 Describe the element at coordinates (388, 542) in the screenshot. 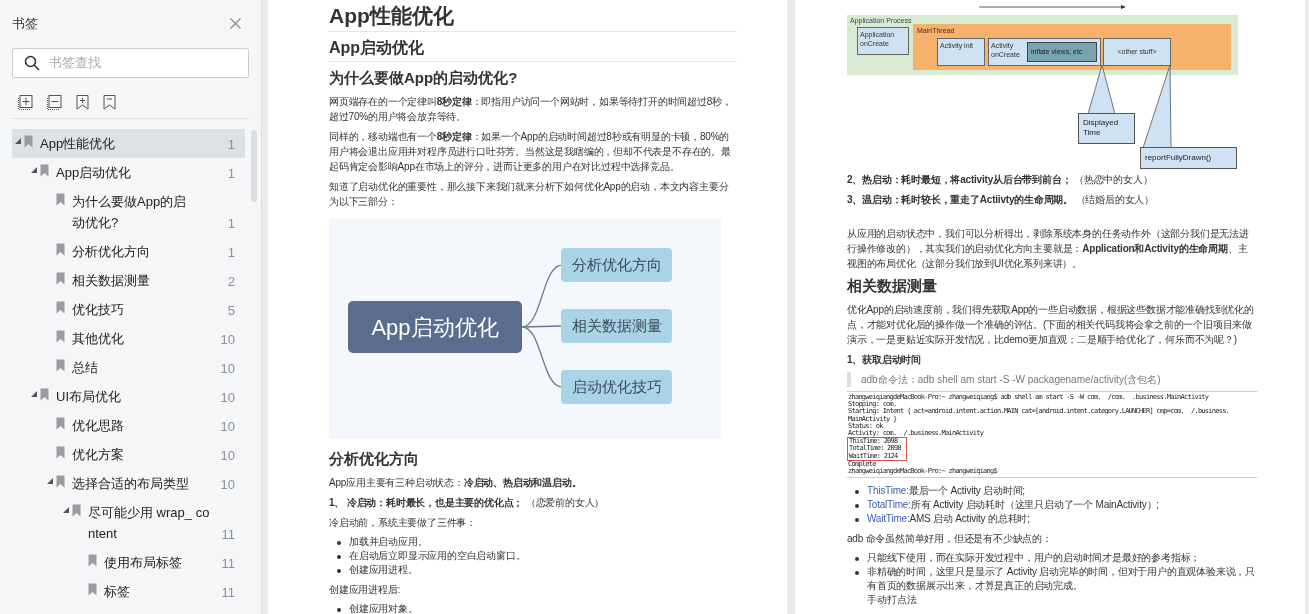

I see `list-item: 加载并启动应用。` at that location.